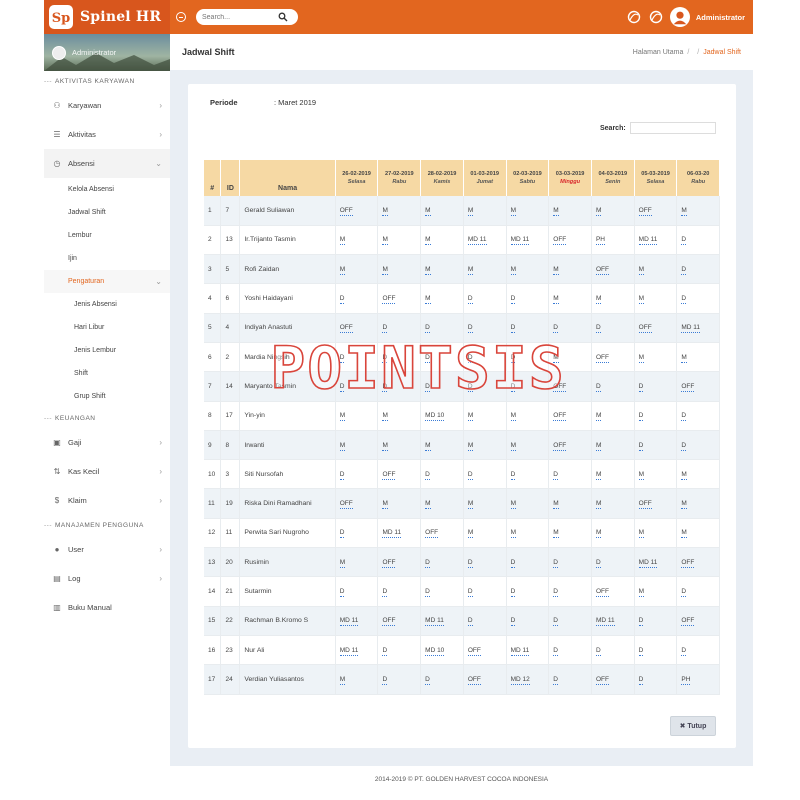 The width and height of the screenshot is (800, 800). Describe the element at coordinates (181, 17) in the screenshot. I see `menu-toggle-icon` at that location.